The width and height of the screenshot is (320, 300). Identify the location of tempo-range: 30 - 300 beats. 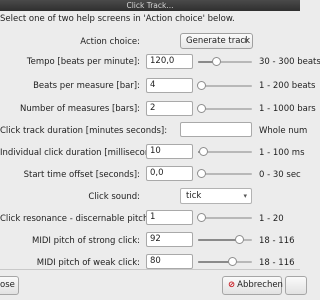
(289, 62).